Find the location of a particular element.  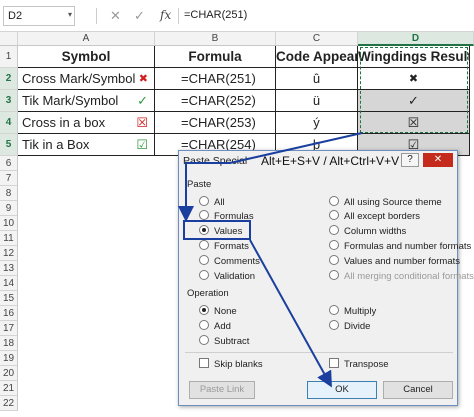

tick-mark-icon: ✓ is located at coordinates (142, 100).